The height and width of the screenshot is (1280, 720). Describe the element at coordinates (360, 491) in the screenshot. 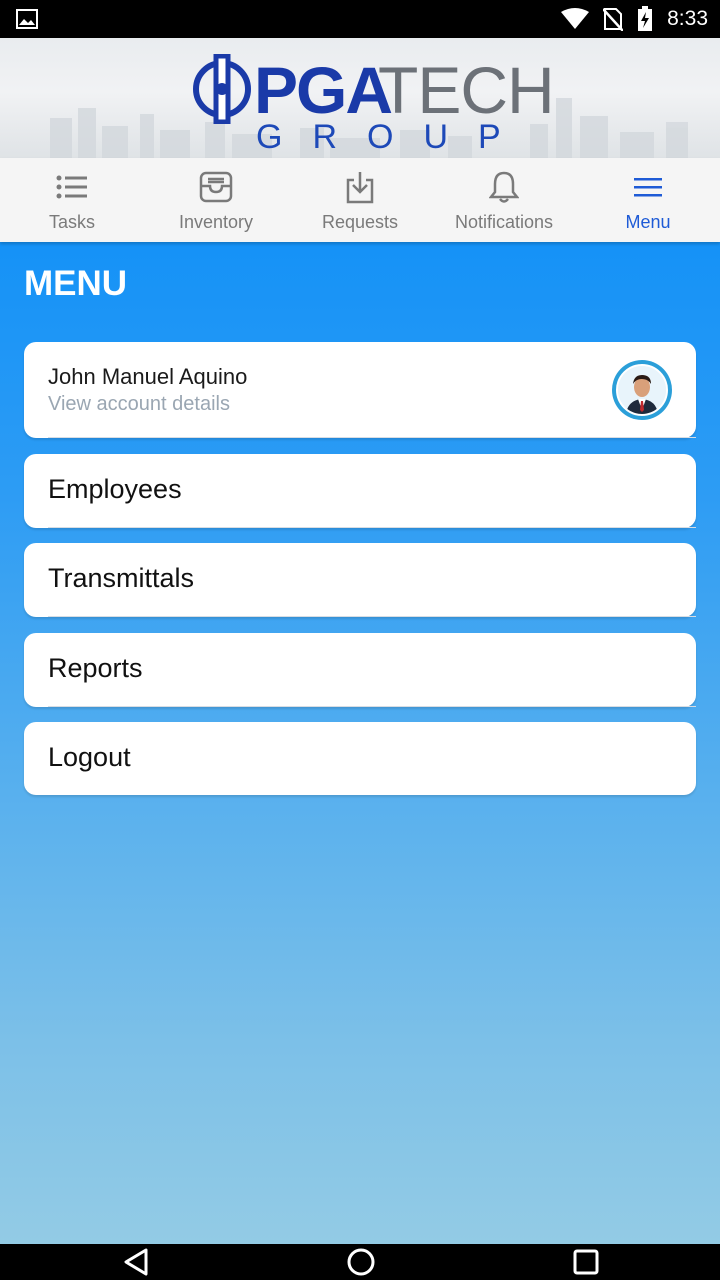

I see `menu-item-employees: Employees` at that location.